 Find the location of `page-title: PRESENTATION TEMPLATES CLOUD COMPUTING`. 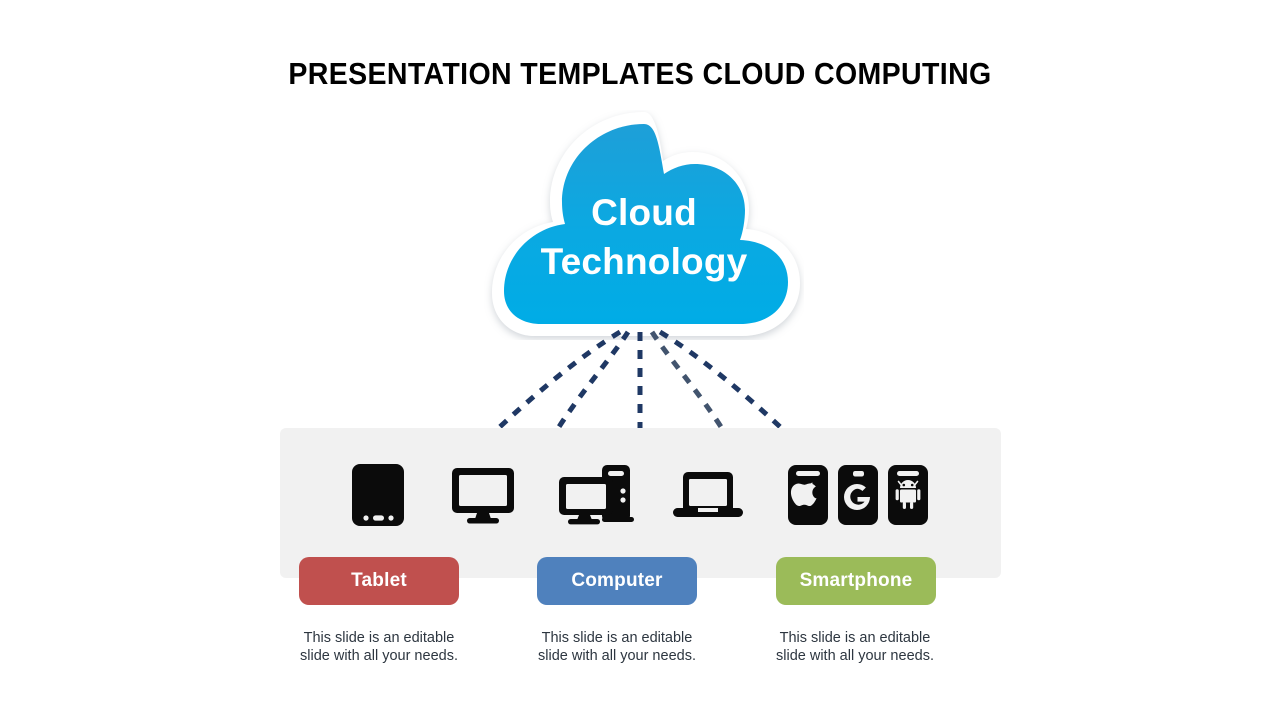

page-title: PRESENTATION TEMPLATES CLOUD COMPUTING is located at coordinates (640, 73).